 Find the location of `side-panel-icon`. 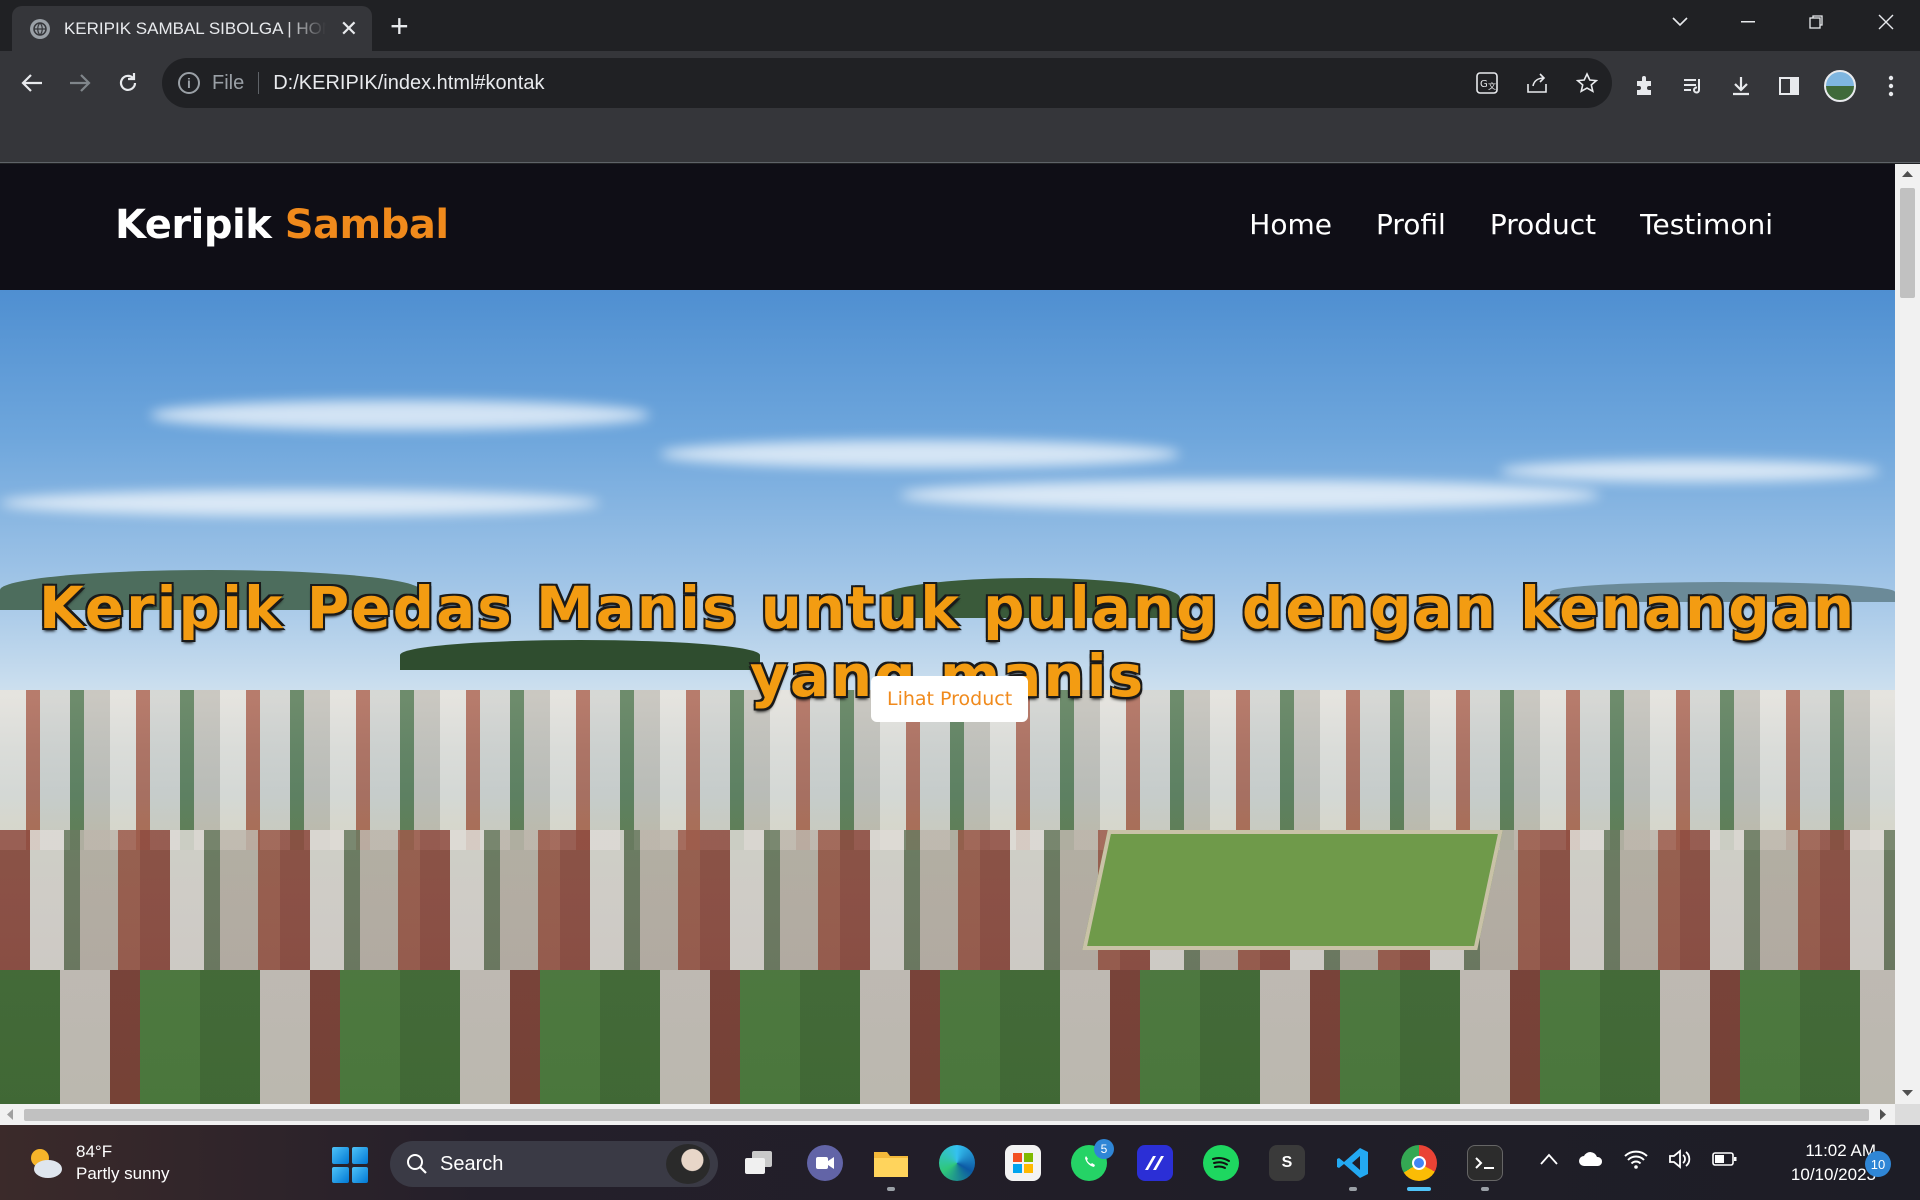

side-panel-icon is located at coordinates (1789, 86).